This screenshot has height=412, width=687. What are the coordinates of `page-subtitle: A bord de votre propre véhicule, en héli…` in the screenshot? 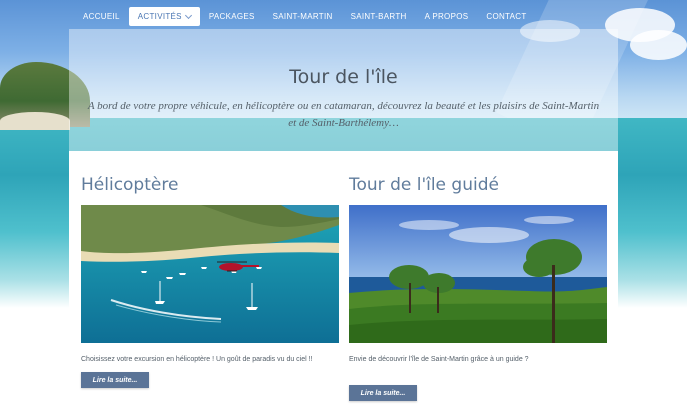 It's located at (343, 114).